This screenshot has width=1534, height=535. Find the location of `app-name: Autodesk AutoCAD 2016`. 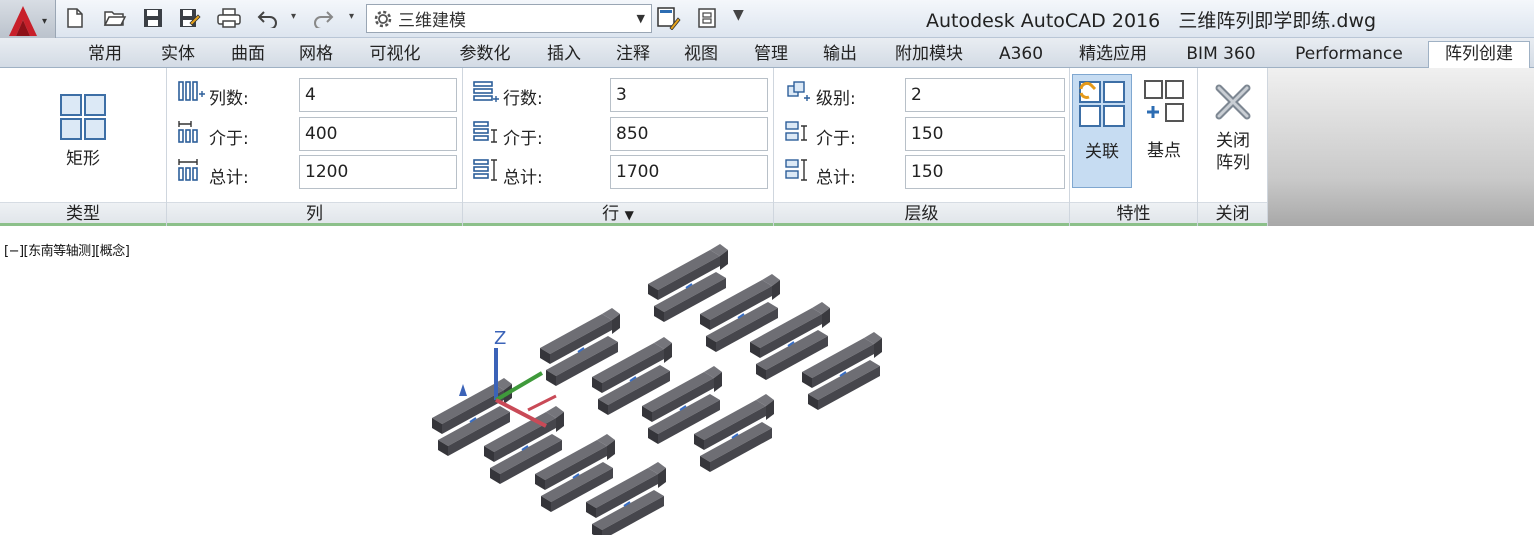

app-name: Autodesk AutoCAD 2016 is located at coordinates (1043, 21).